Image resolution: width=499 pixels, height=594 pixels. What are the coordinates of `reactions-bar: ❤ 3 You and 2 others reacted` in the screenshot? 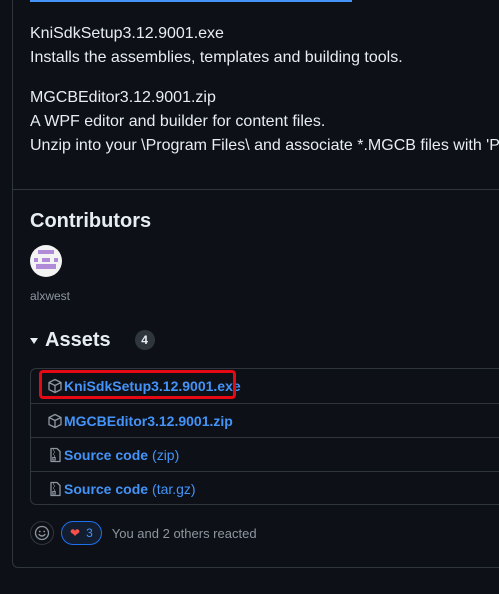 It's located at (143, 533).